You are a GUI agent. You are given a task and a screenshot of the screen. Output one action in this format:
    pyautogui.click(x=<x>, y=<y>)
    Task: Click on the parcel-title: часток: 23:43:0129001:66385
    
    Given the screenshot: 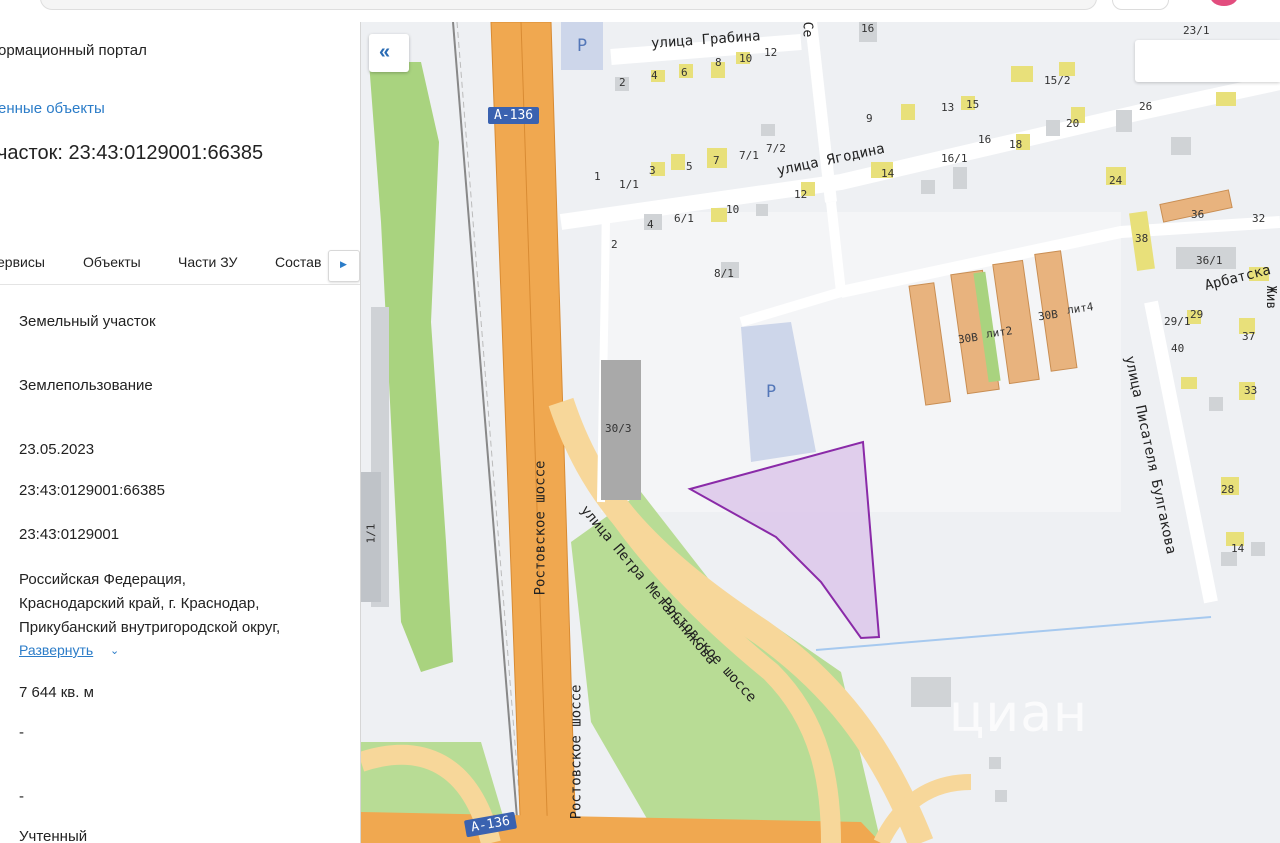 What is the action you would take?
    pyautogui.click(x=132, y=153)
    